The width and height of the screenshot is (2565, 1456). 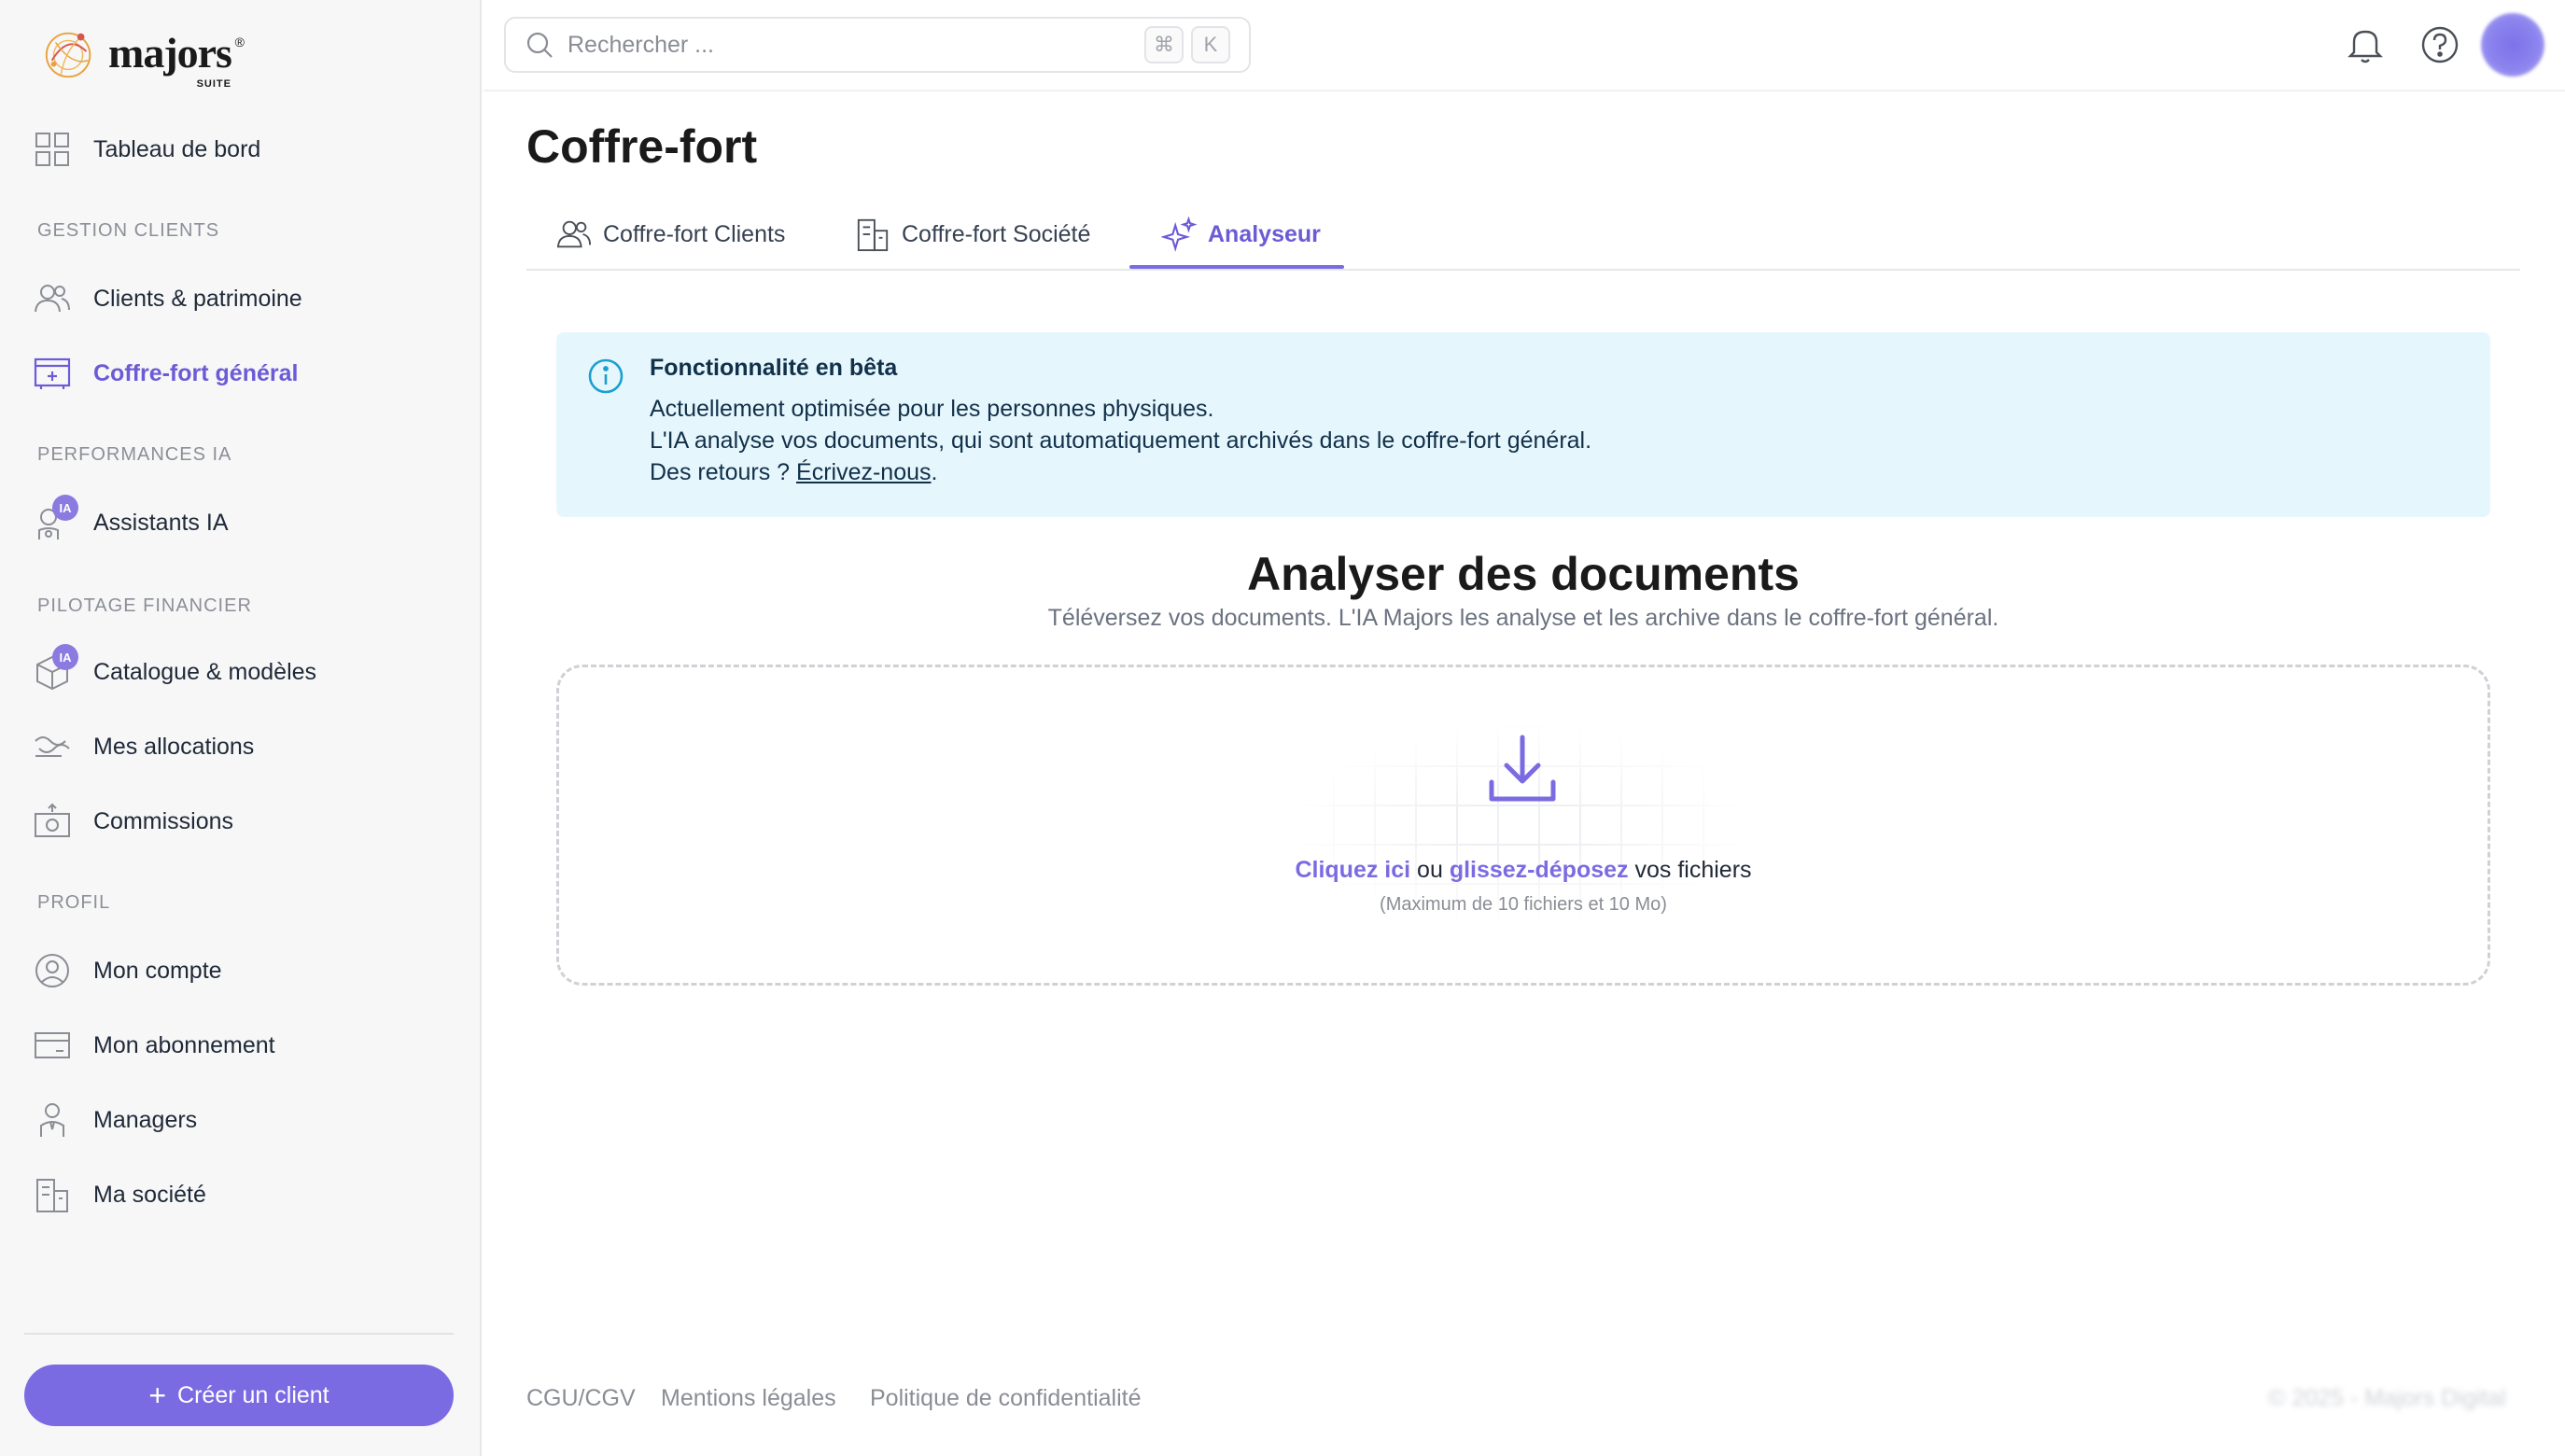 I want to click on footer-copyright: © 2025 - Majors Digital, so click(x=2387, y=1398).